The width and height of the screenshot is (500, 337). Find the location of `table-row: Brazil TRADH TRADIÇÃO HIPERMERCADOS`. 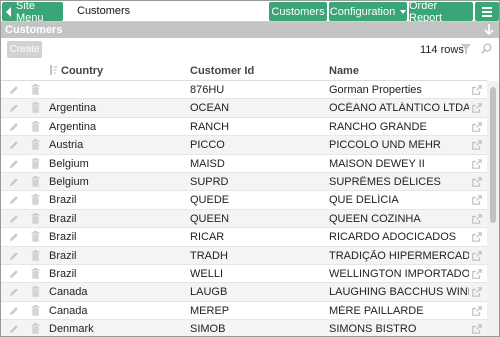

table-row: Brazil TRADH TRADIÇÃO HIPERMERCADOS is located at coordinates (244, 255).